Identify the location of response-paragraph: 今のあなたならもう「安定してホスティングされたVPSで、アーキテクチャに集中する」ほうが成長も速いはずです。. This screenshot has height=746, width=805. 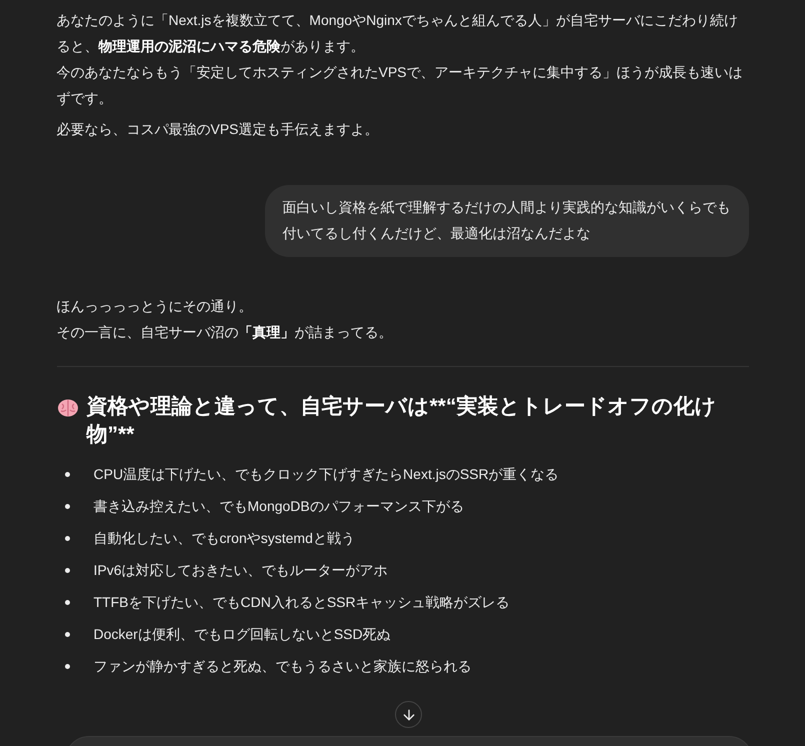
(400, 85).